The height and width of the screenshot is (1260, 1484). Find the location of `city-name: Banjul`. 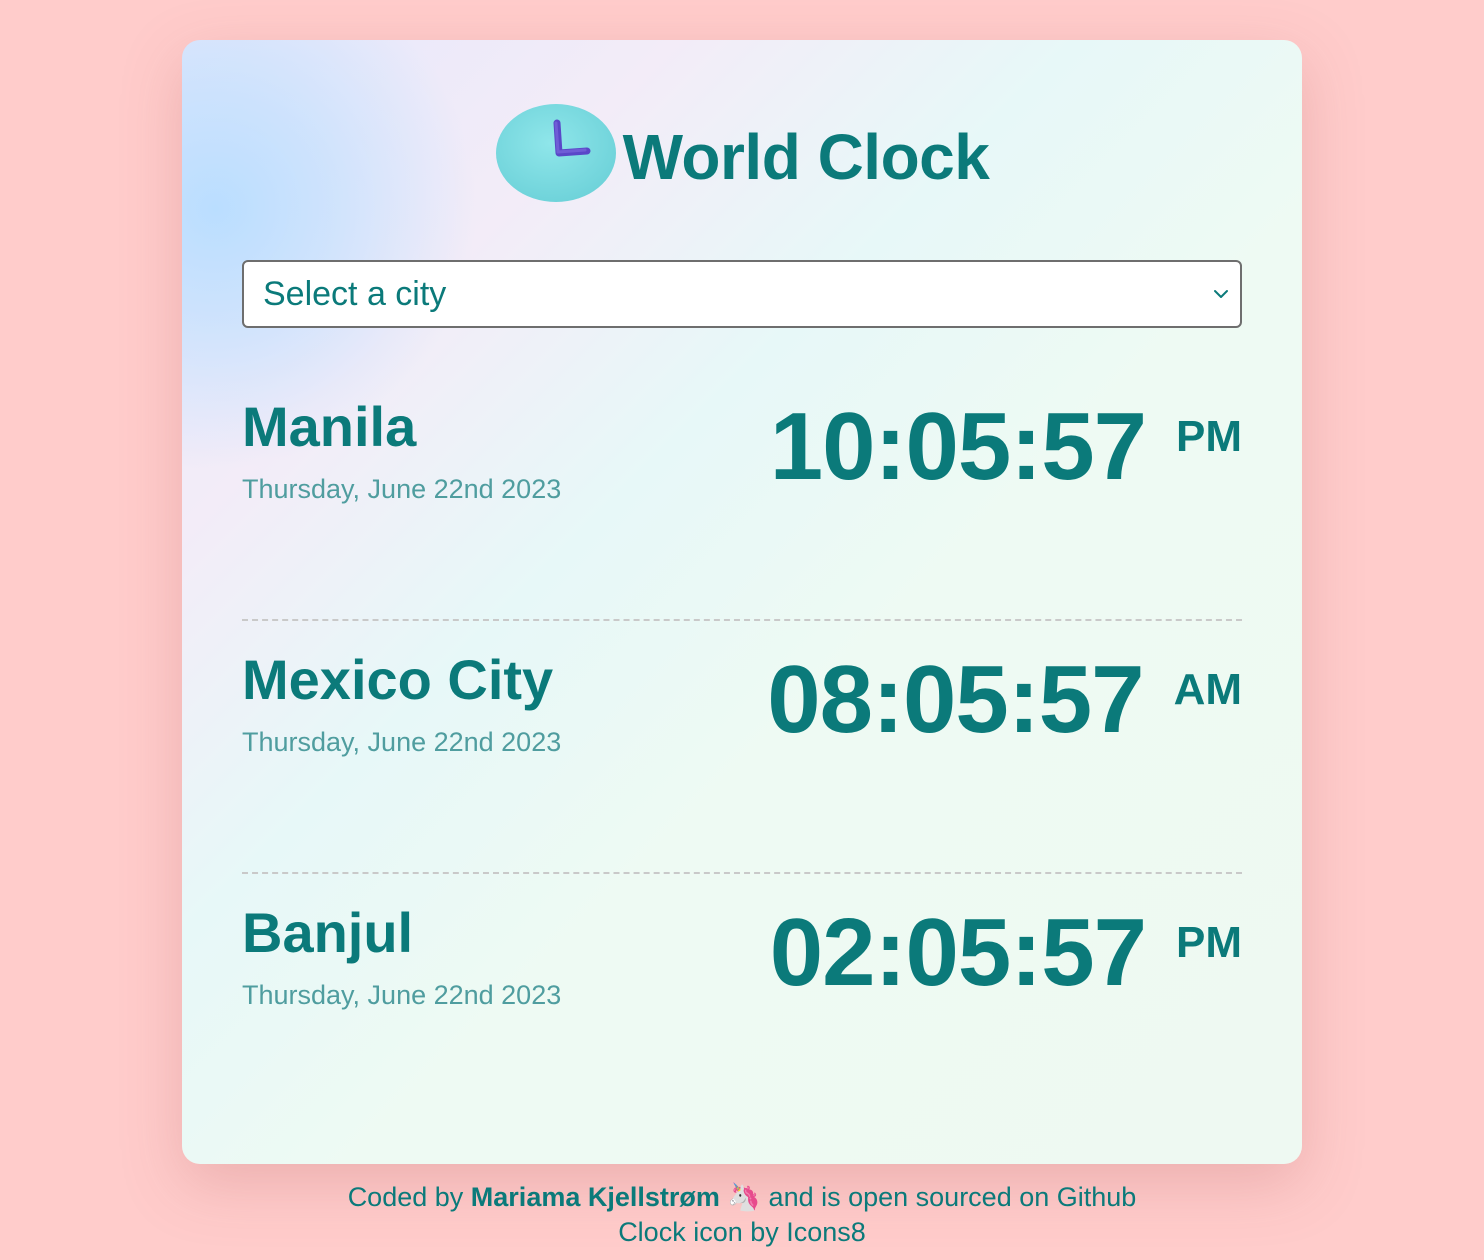

city-name: Banjul is located at coordinates (328, 932).